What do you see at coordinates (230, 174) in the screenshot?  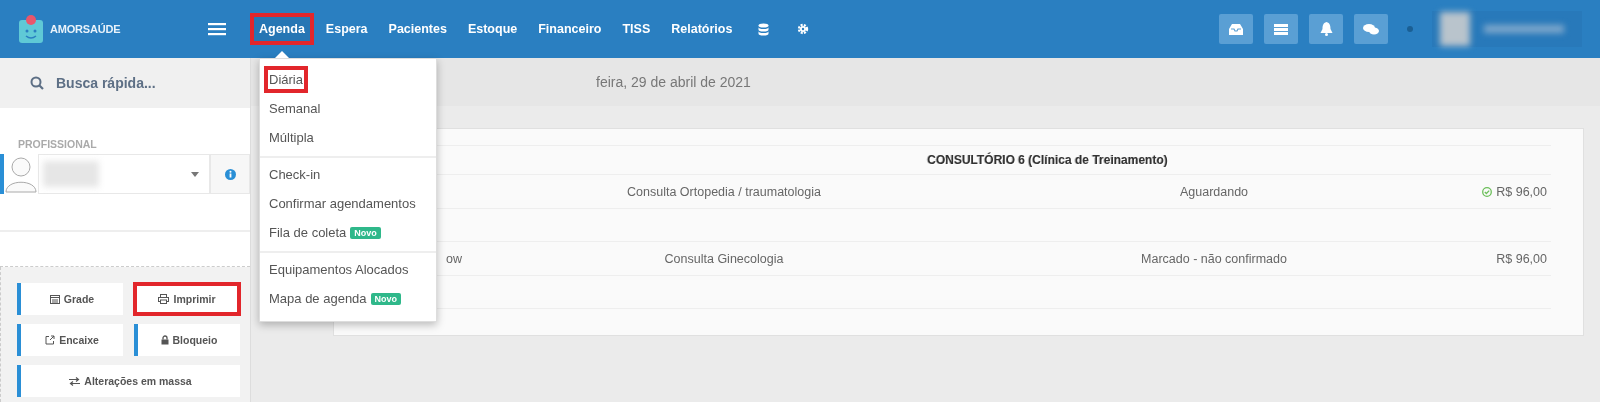 I see `info-icon` at bounding box center [230, 174].